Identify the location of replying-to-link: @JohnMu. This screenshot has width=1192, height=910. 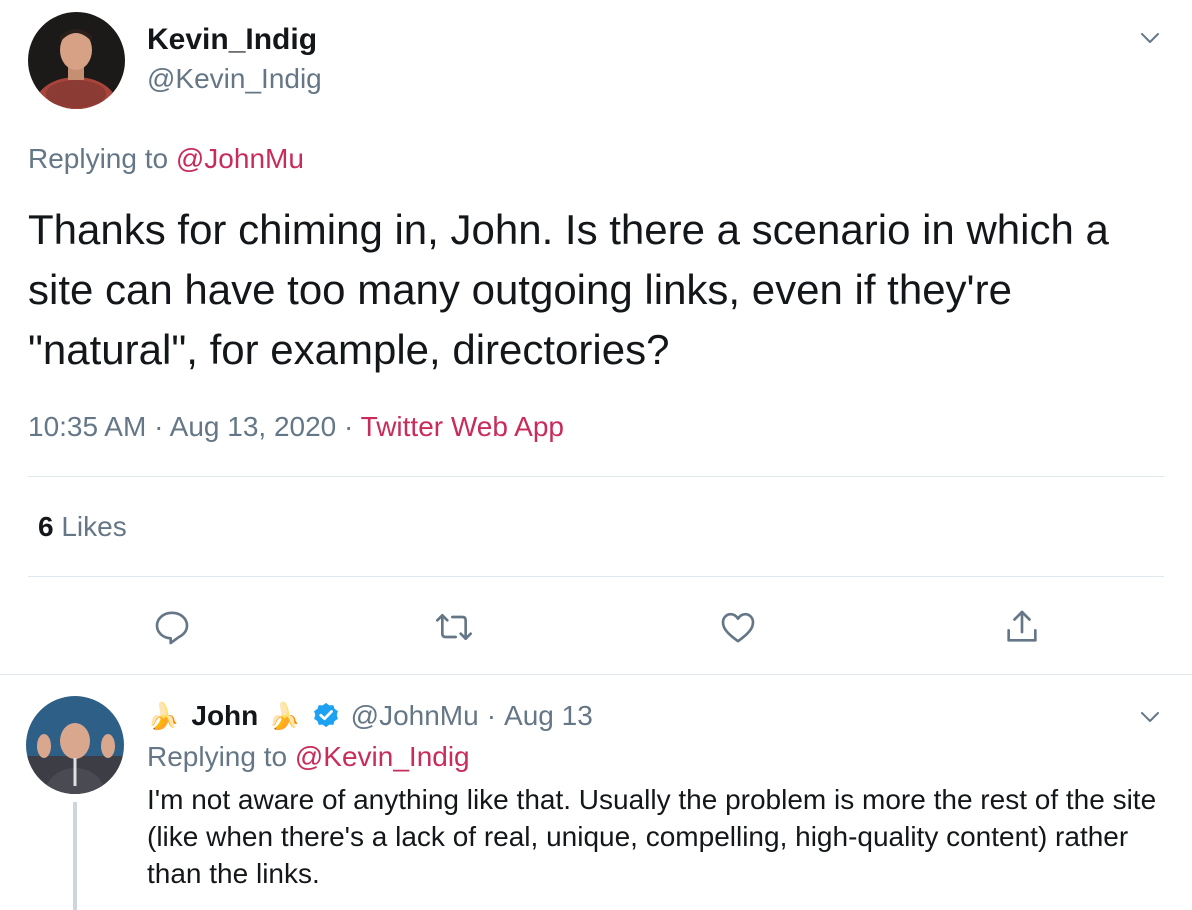
(240, 158).